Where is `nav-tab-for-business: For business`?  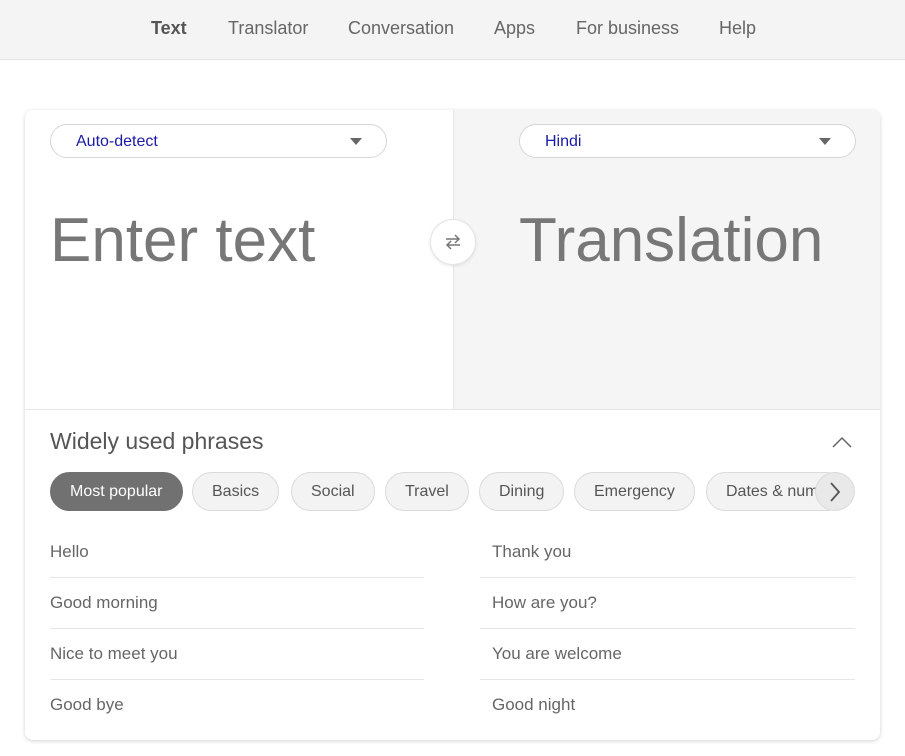
nav-tab-for-business: For business is located at coordinates (627, 28).